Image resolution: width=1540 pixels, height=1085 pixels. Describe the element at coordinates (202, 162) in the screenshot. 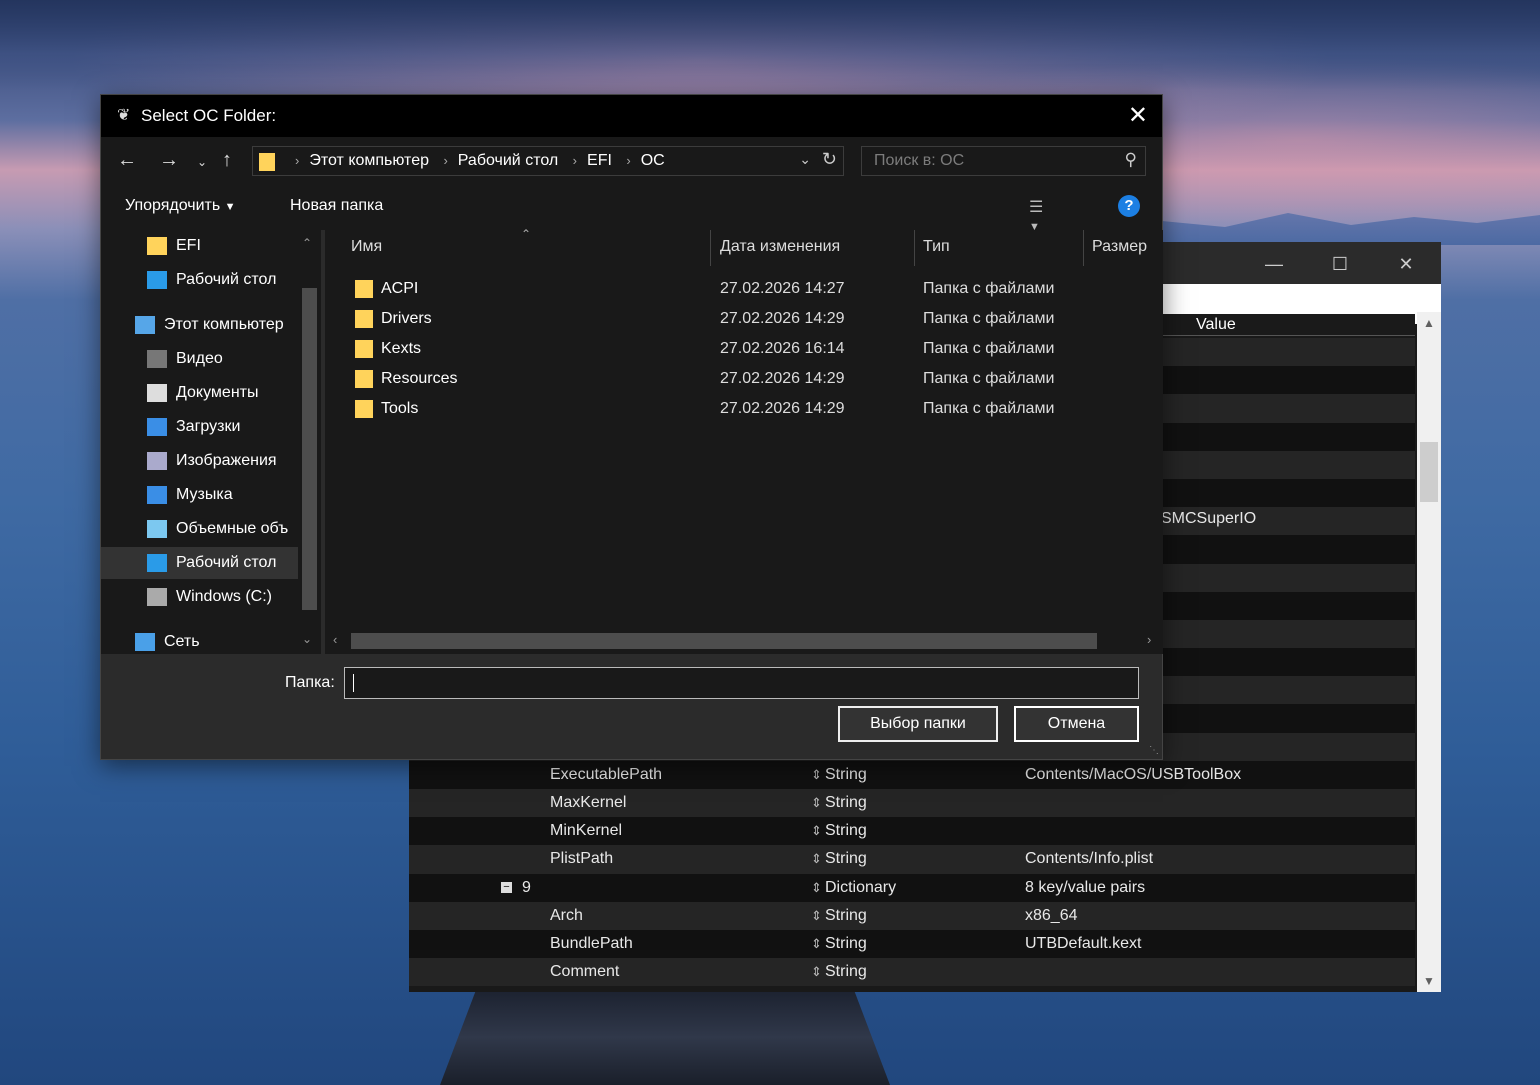

I see `recent-locations-chevron-icon: ⌄` at that location.